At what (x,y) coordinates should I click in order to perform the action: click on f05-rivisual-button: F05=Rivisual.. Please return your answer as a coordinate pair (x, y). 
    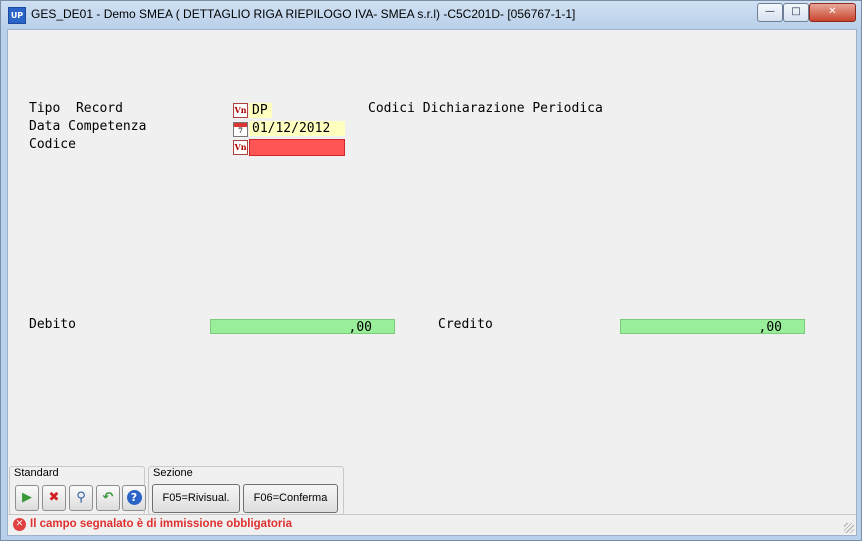
    Looking at the image, I should click on (196, 498).